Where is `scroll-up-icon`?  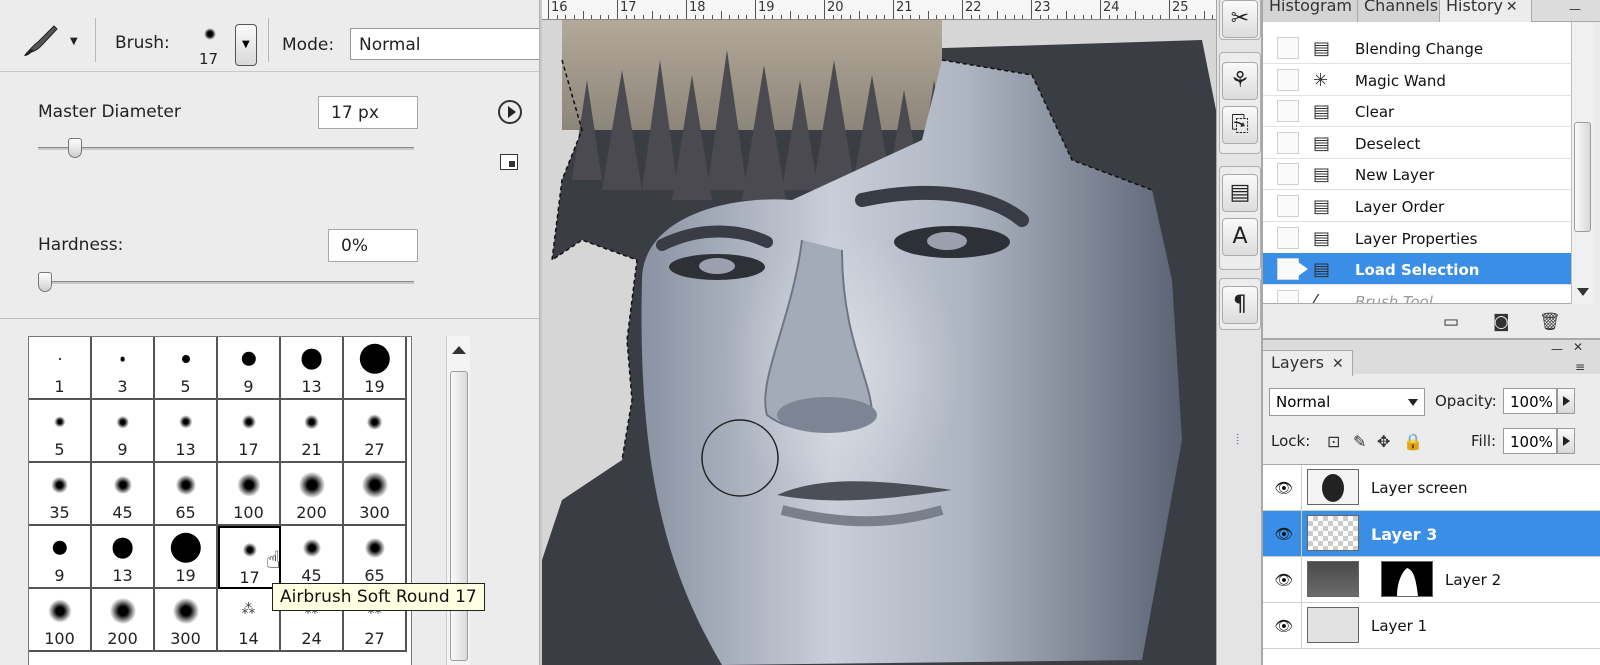
scroll-up-icon is located at coordinates (459, 350).